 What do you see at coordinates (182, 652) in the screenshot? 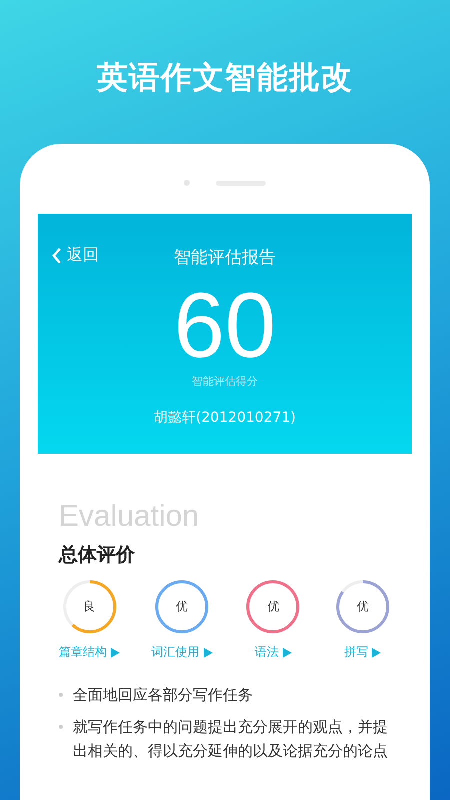
I see `category-link: 词汇使用` at bounding box center [182, 652].